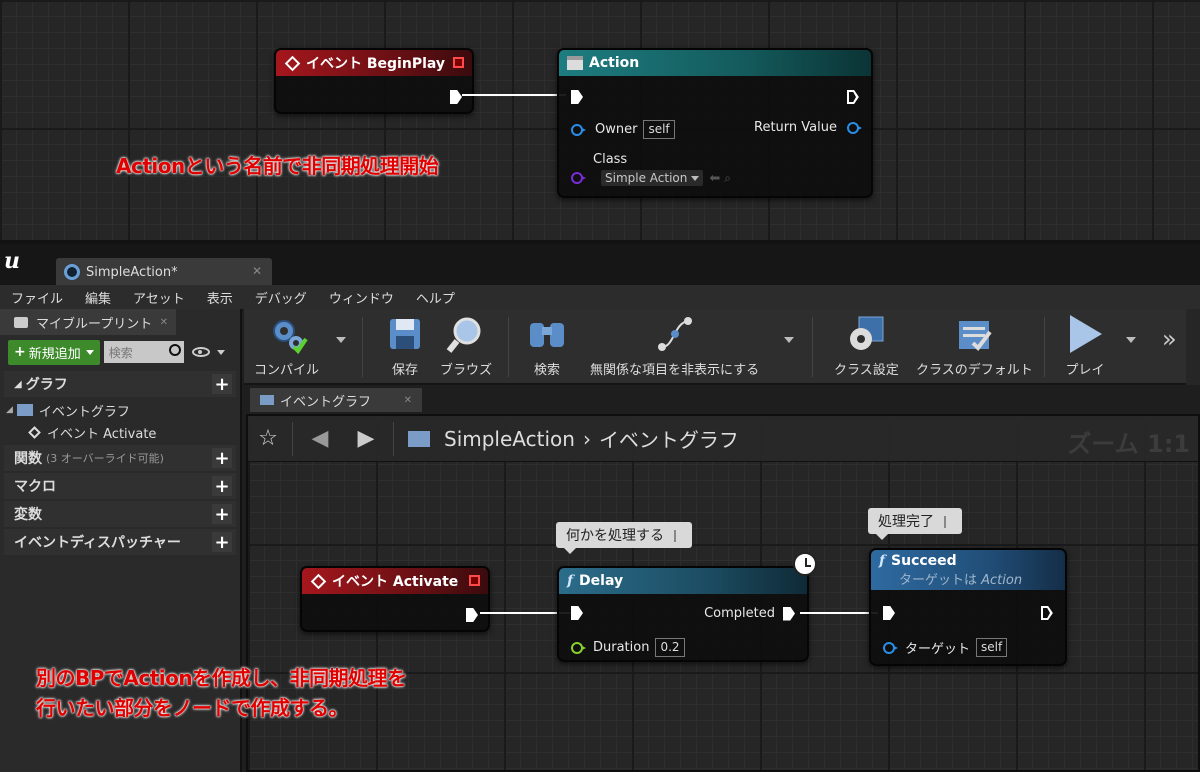  I want to click on action-owner-pin: Owner self, so click(623, 129).